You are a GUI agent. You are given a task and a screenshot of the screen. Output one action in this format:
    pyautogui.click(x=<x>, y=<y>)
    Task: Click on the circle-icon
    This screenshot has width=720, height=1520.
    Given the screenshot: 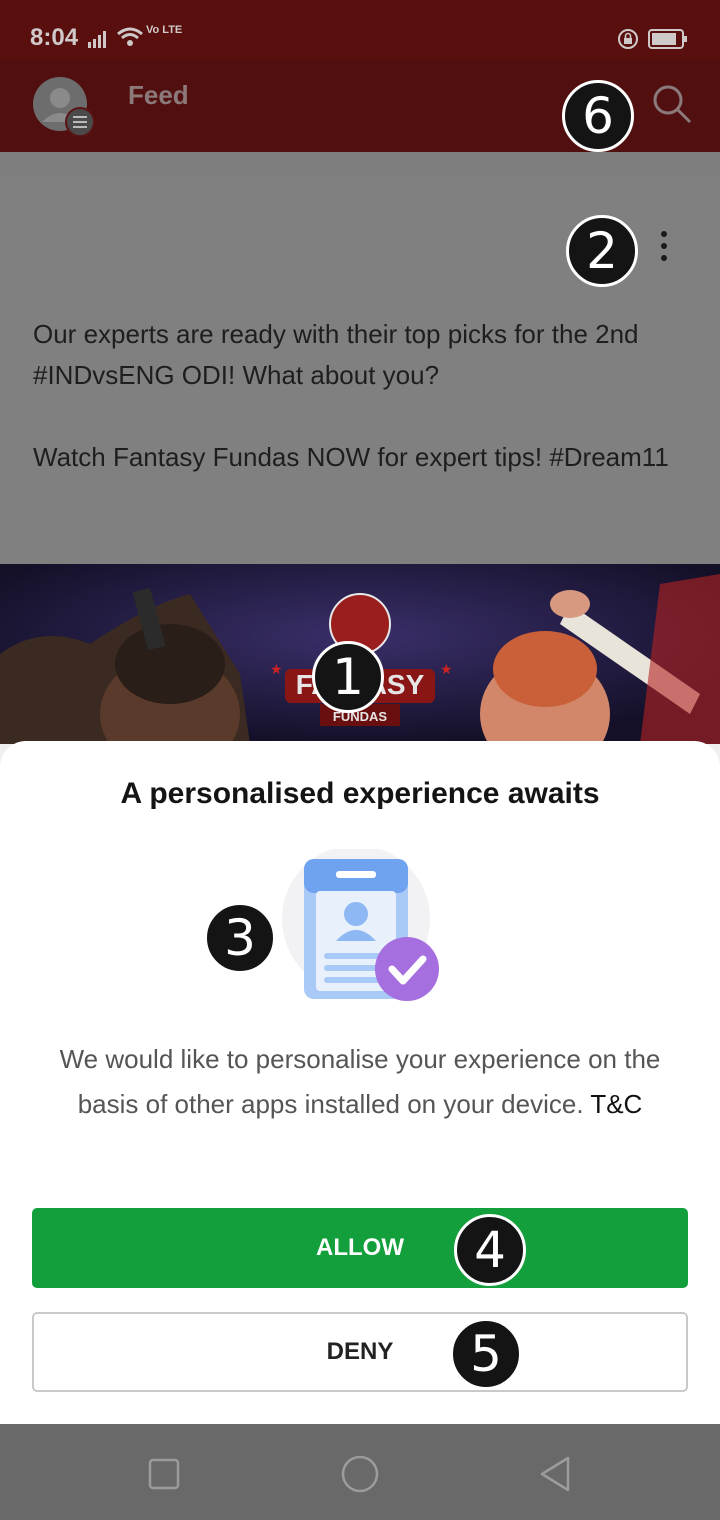 What is the action you would take?
    pyautogui.click(x=360, y=1474)
    